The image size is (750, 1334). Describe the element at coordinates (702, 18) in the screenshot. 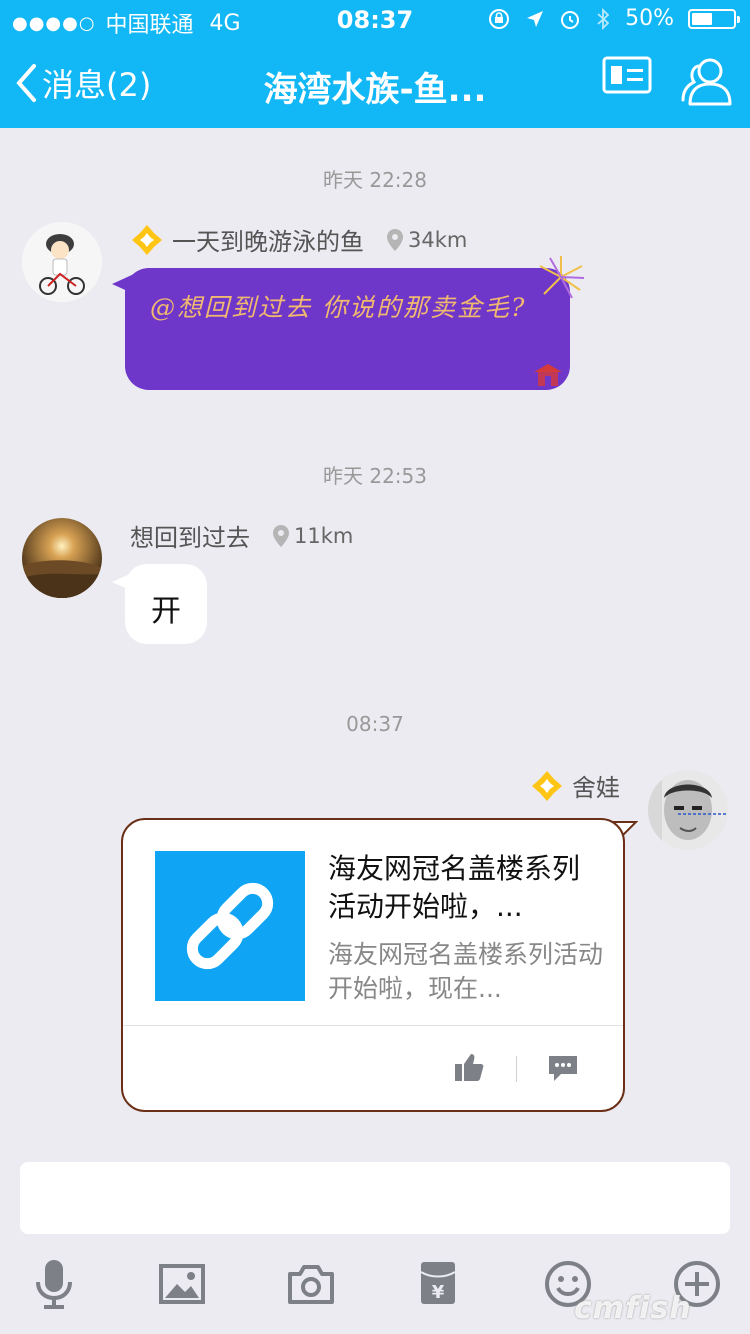

I see `battery-fill` at that location.